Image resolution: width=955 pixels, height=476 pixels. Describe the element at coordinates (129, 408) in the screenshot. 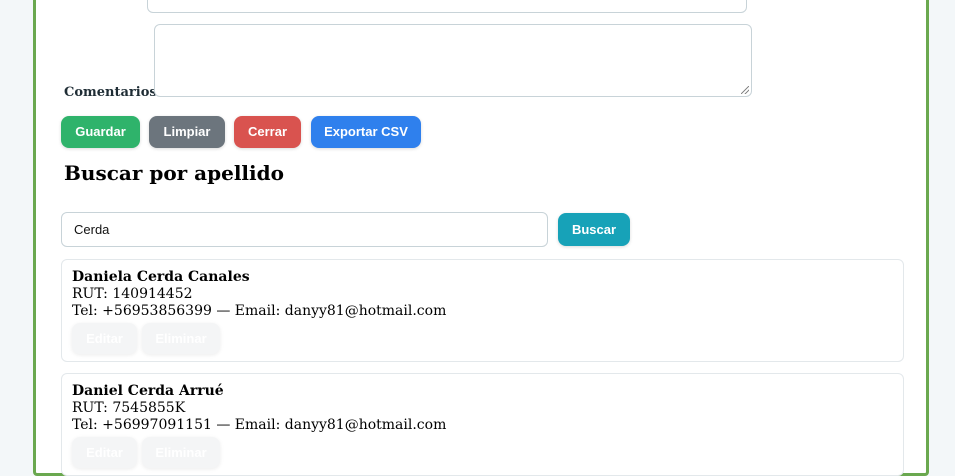

I see `result-rut: RUT: 7545855K` at that location.